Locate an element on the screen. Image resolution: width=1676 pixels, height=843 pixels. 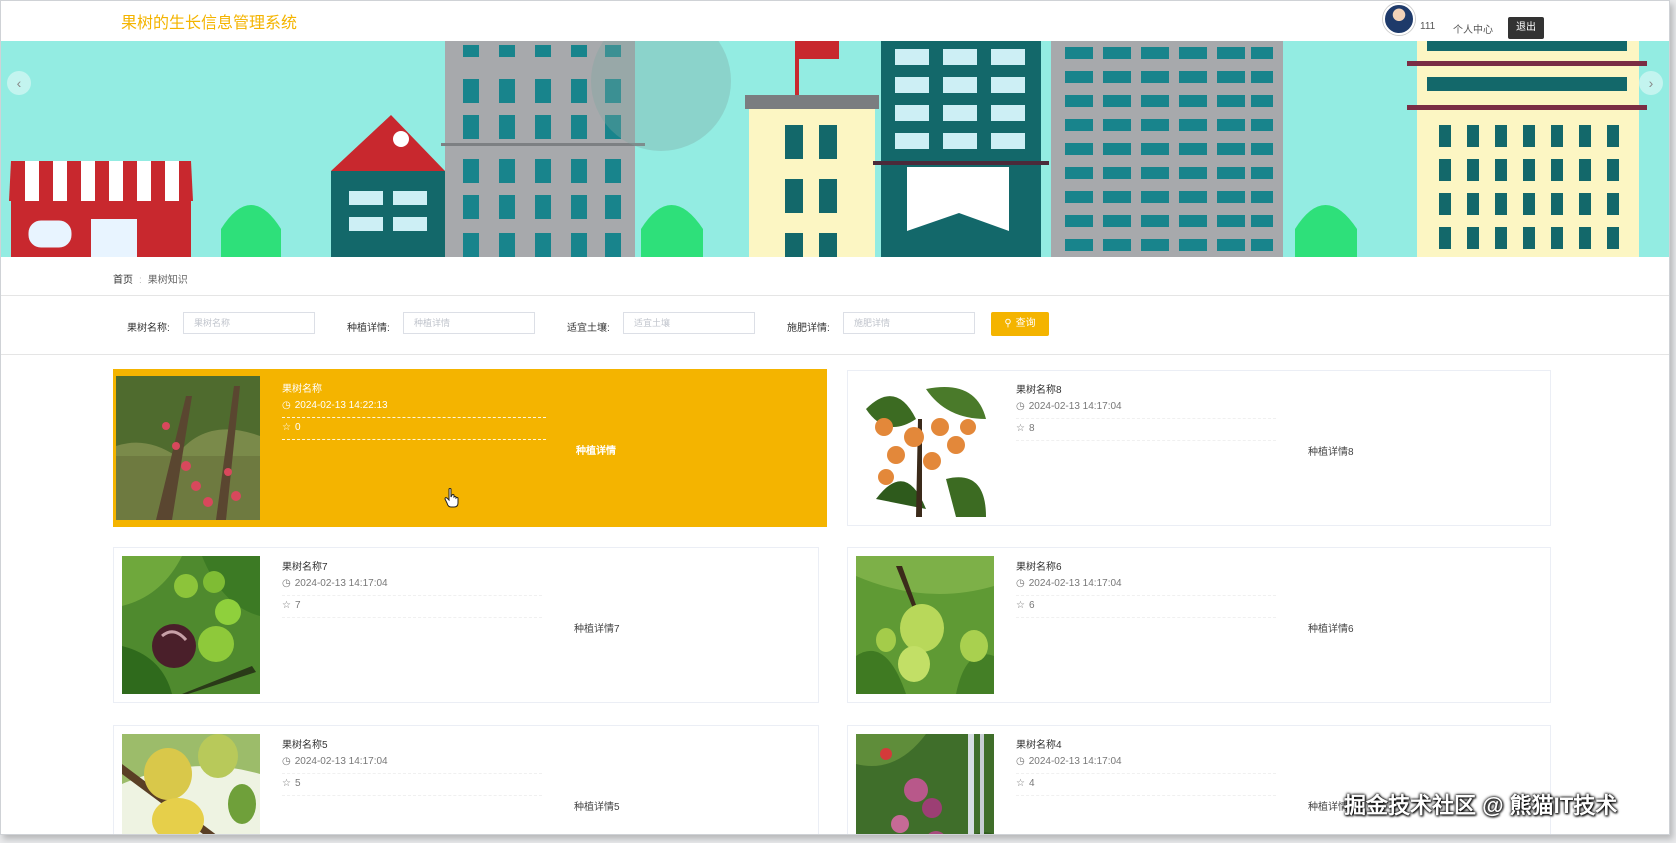
knowledge-card: 果树名称5 ◷ 2024-02-13 14:17:04 ☆ 5 种植详情5 is located at coordinates (466, 779).